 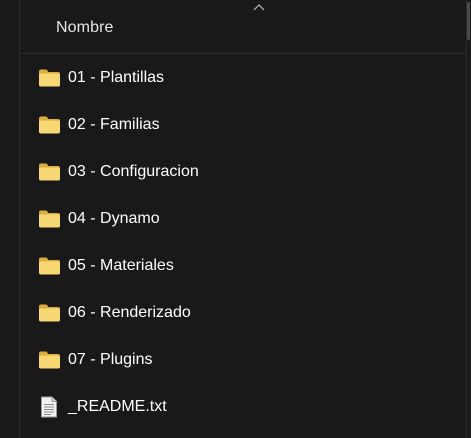 I want to click on list-item-folder: 02 - Familias, so click(x=243, y=124).